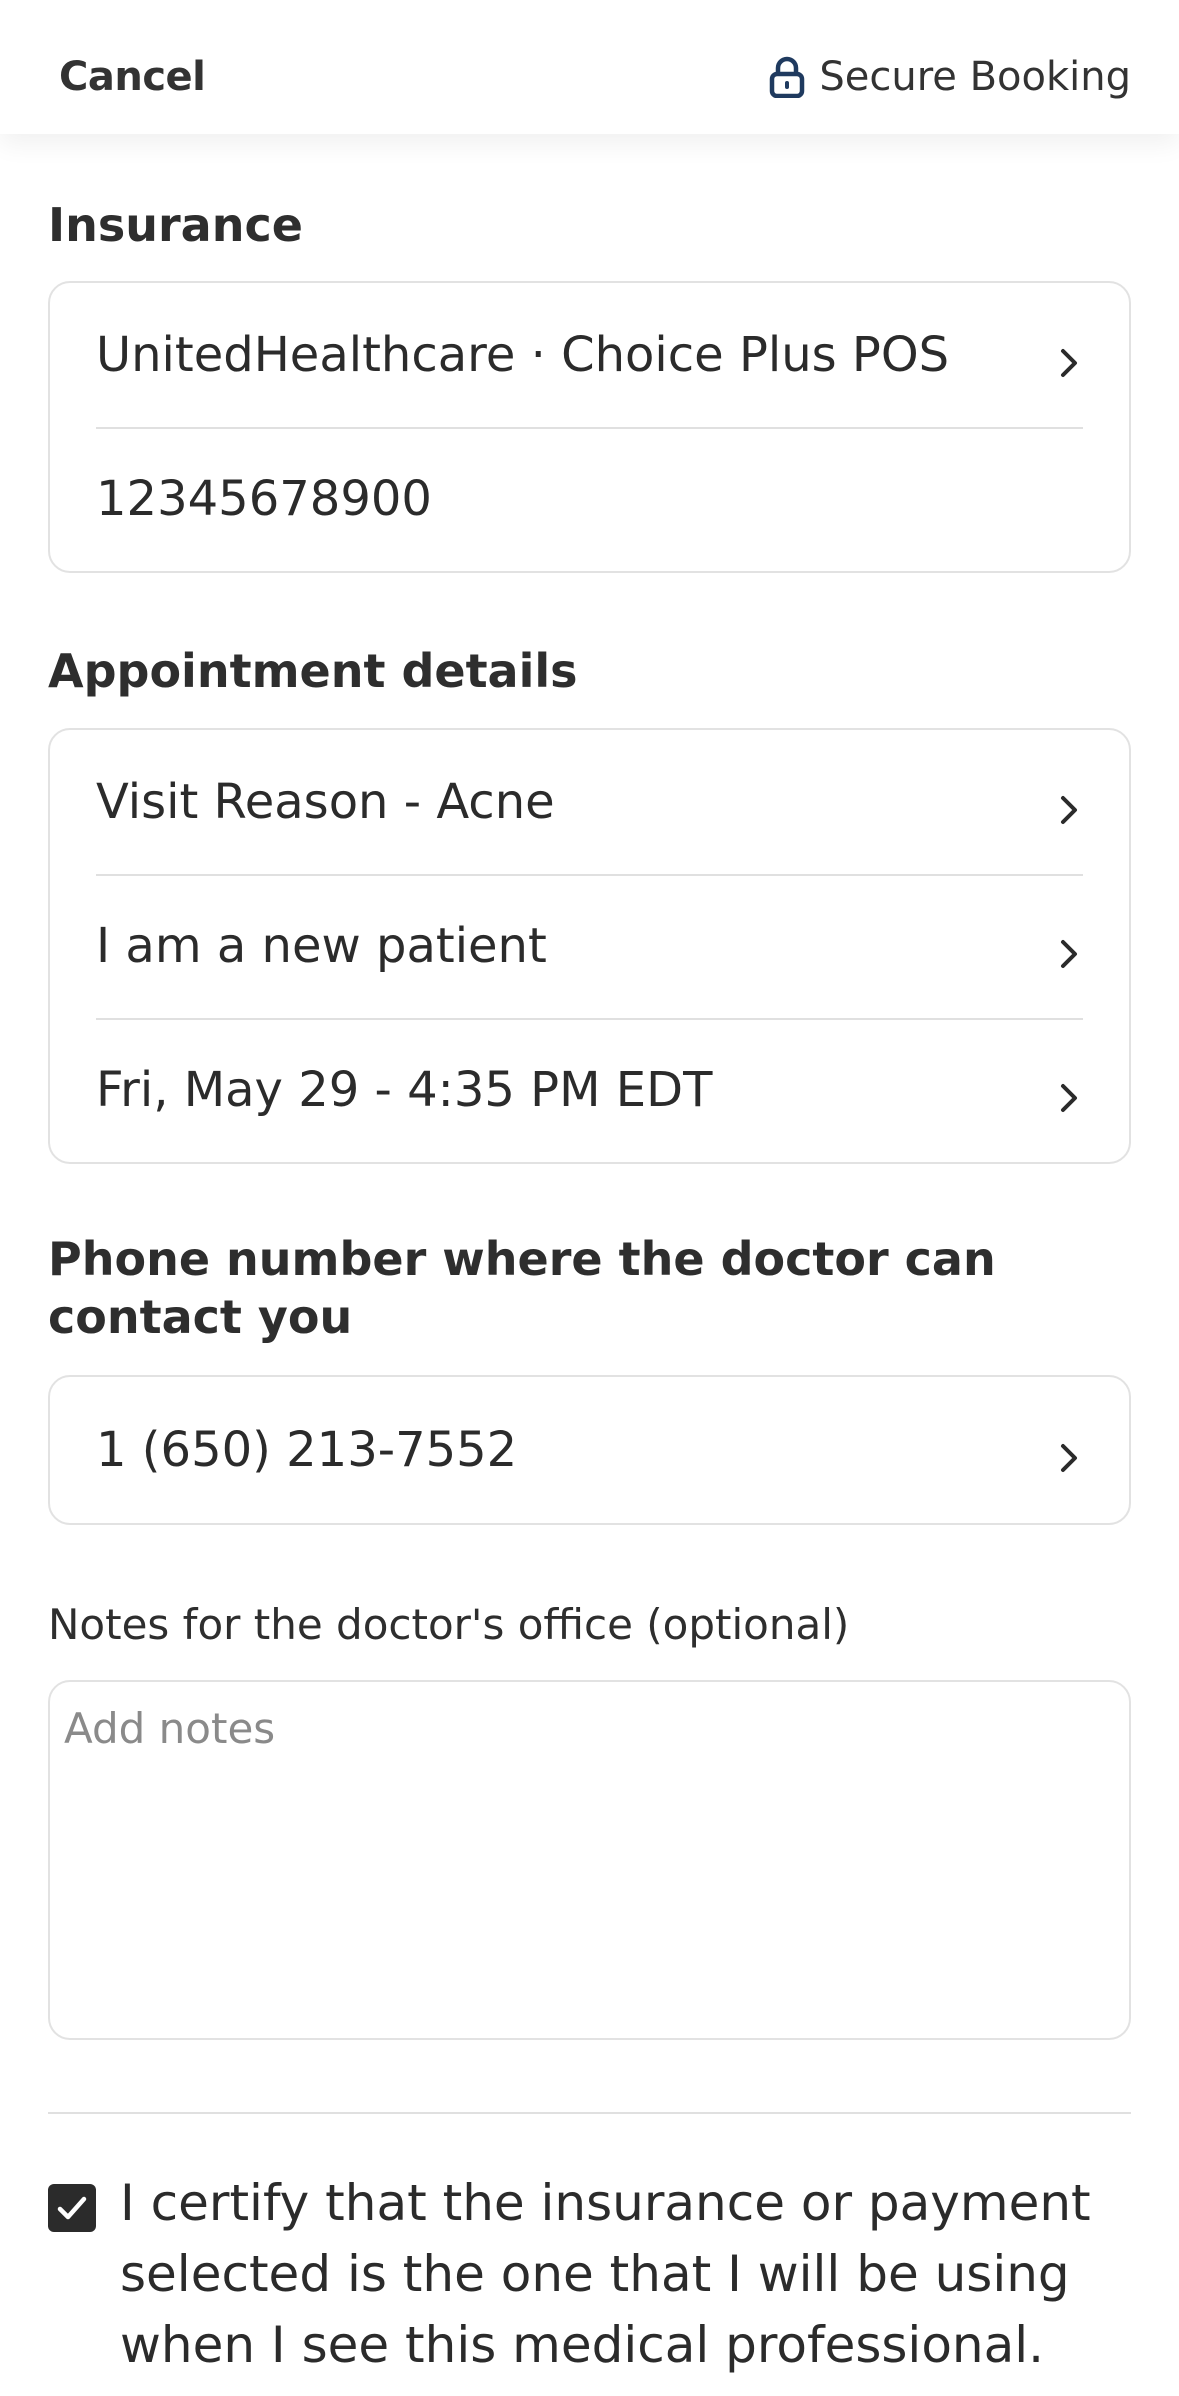 Image resolution: width=1179 pixels, height=2396 pixels. What do you see at coordinates (132, 77) in the screenshot?
I see `cancel-button: Cancel` at bounding box center [132, 77].